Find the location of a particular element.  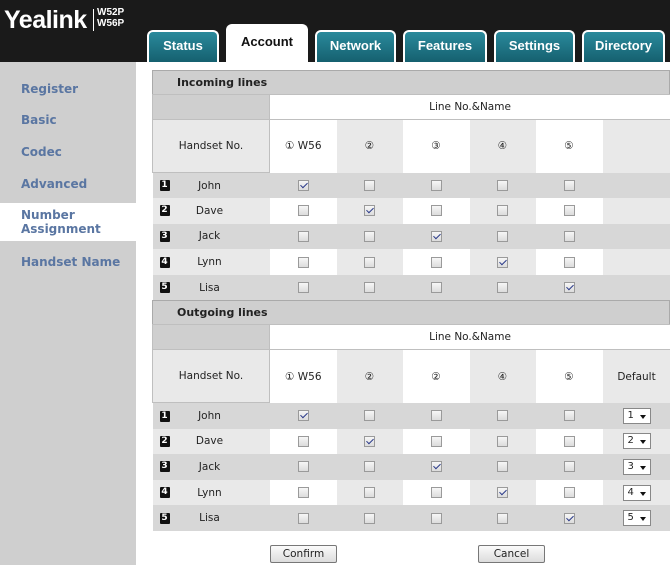

outgoing-handset-cell: 2 Dave is located at coordinates (211, 441).